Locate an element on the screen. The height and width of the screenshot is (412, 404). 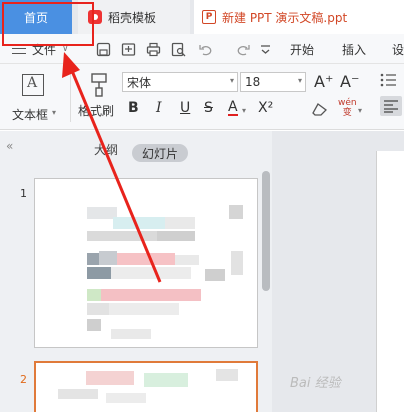
undo-icon is located at coordinates (205, 49).